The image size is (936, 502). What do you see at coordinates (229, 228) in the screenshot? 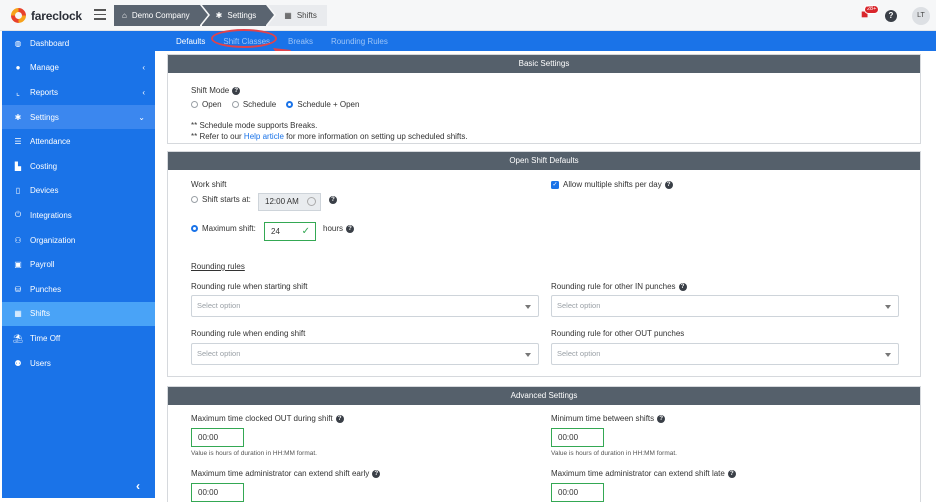
I see `maximum-shift-label: Maximum shift:` at bounding box center [229, 228].